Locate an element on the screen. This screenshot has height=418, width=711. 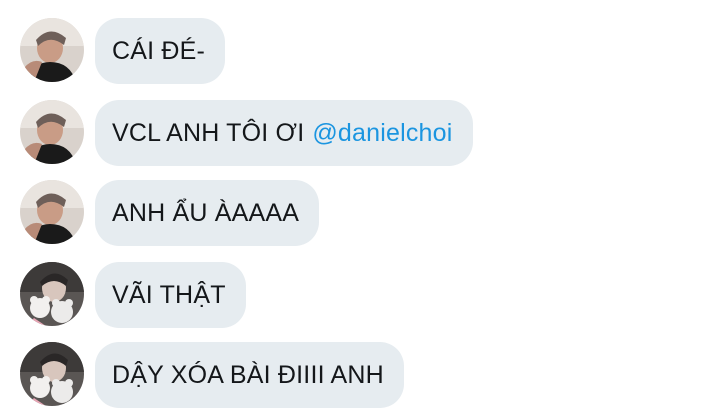
message-bubble: VÃI THẬT is located at coordinates (170, 295).